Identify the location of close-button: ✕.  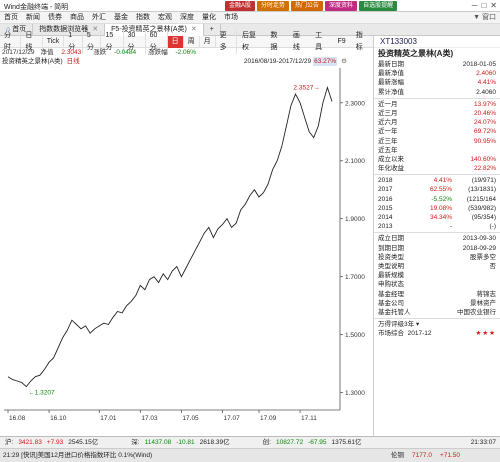
(493, 5).